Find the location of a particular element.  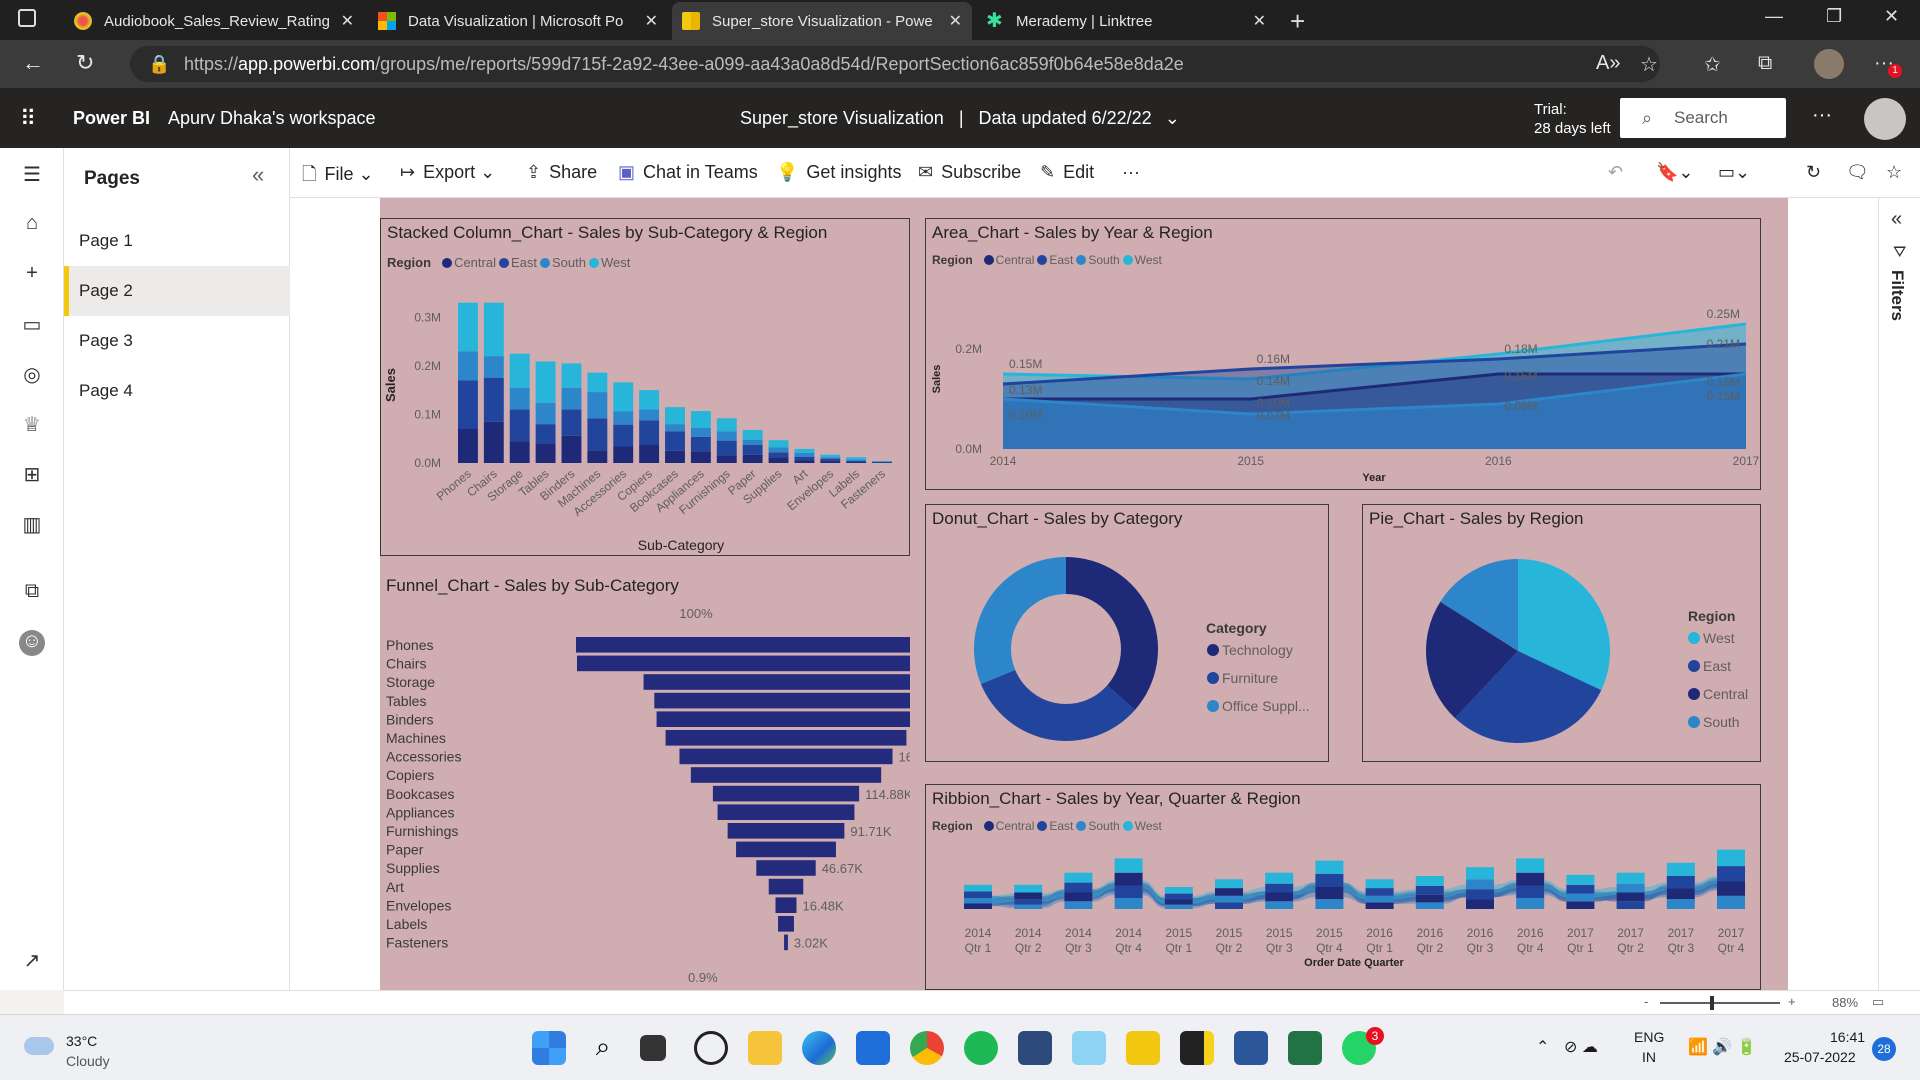

favorite-icon: ☆ is located at coordinates (1894, 172).